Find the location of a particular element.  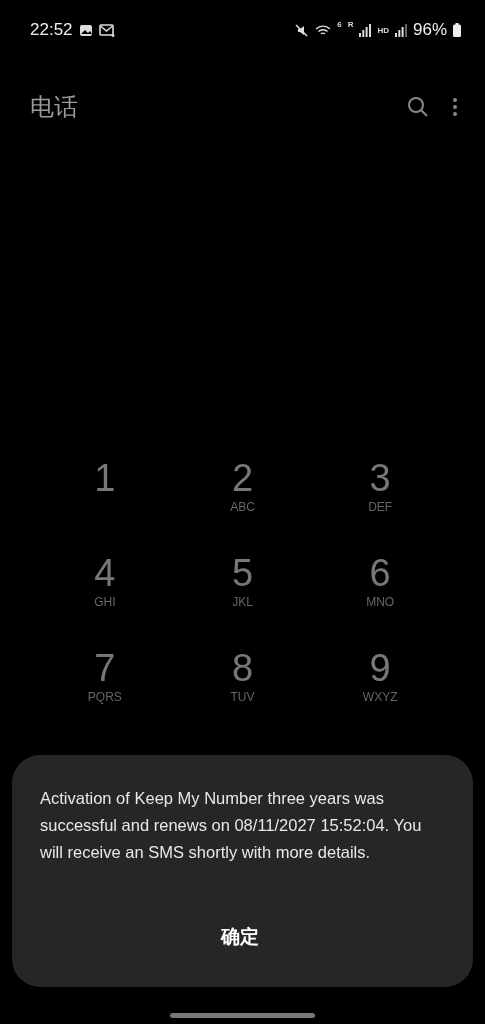

key-letters: PQRS is located at coordinates (104, 697).